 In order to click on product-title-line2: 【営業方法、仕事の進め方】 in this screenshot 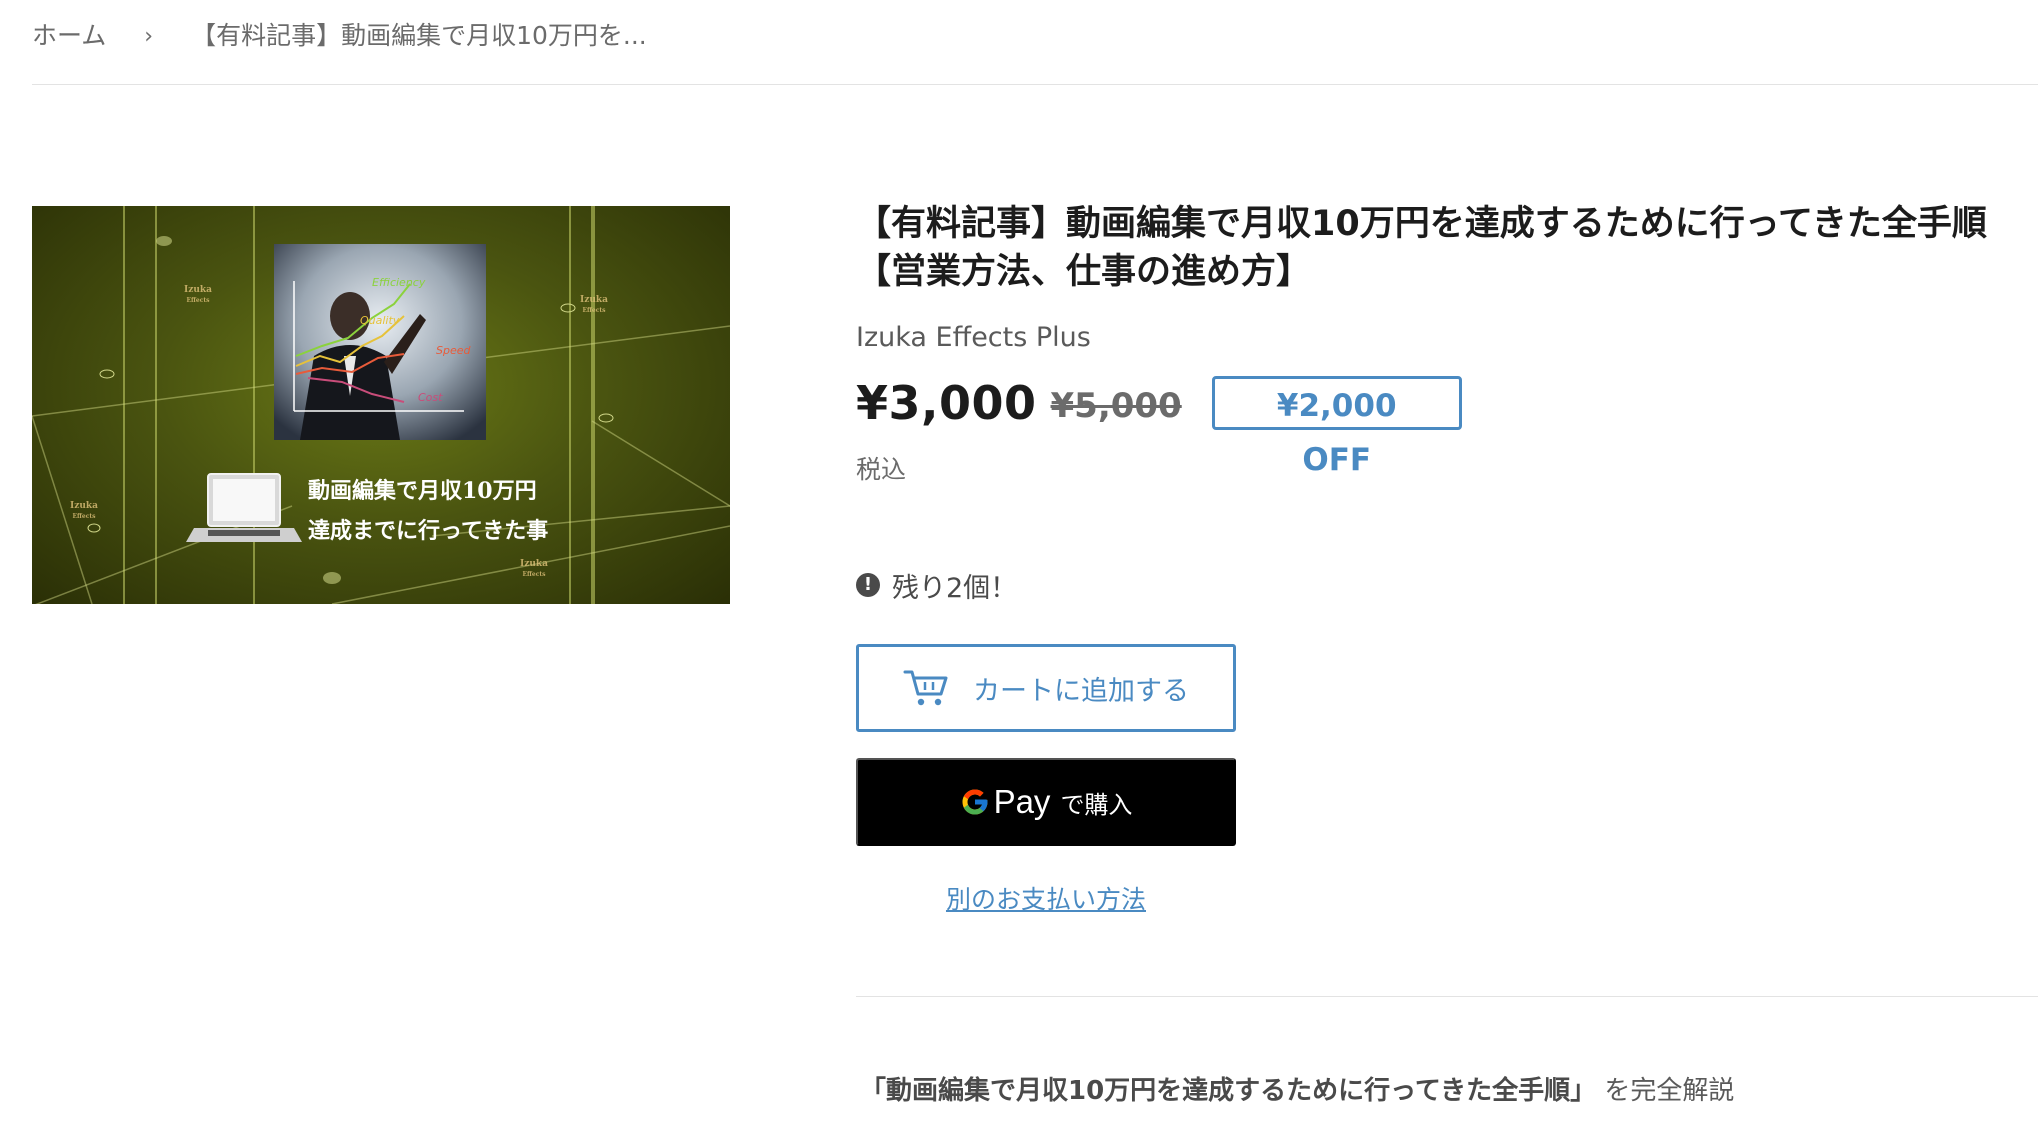, I will do `click(1084, 272)`.